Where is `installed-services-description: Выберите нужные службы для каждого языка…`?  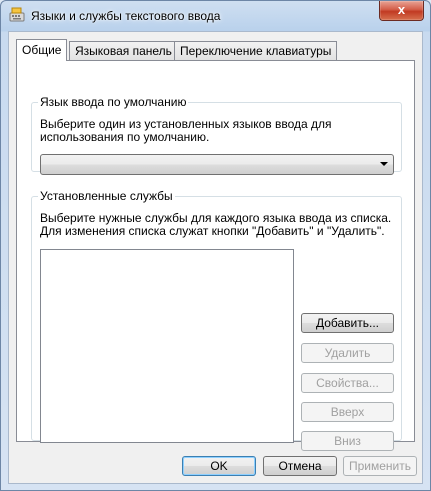
installed-services-description: Выберите нужные службы для каждого языка… is located at coordinates (216, 224).